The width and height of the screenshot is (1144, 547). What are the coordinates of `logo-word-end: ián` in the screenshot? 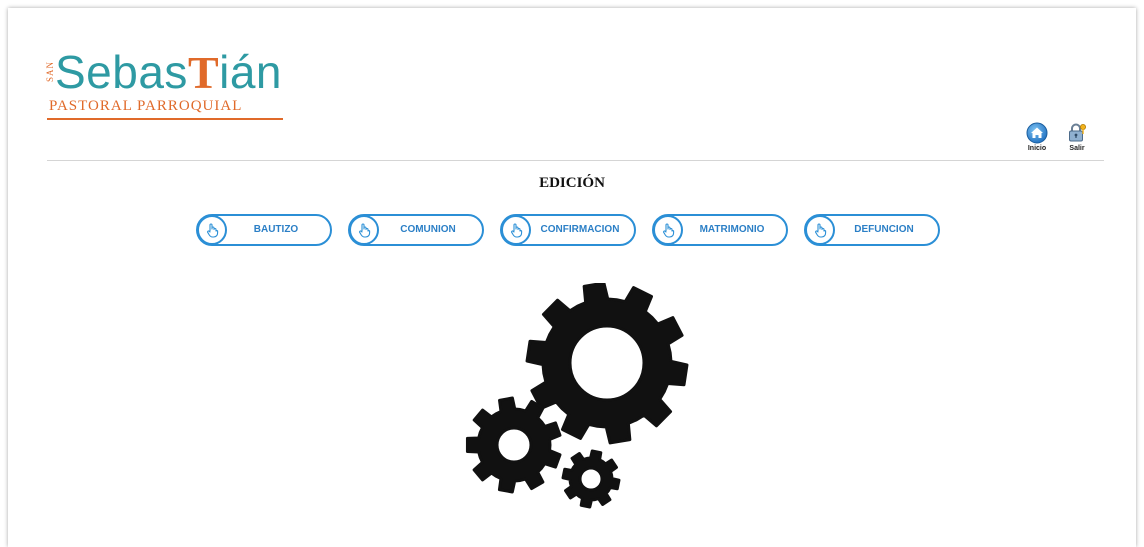 It's located at (251, 72).